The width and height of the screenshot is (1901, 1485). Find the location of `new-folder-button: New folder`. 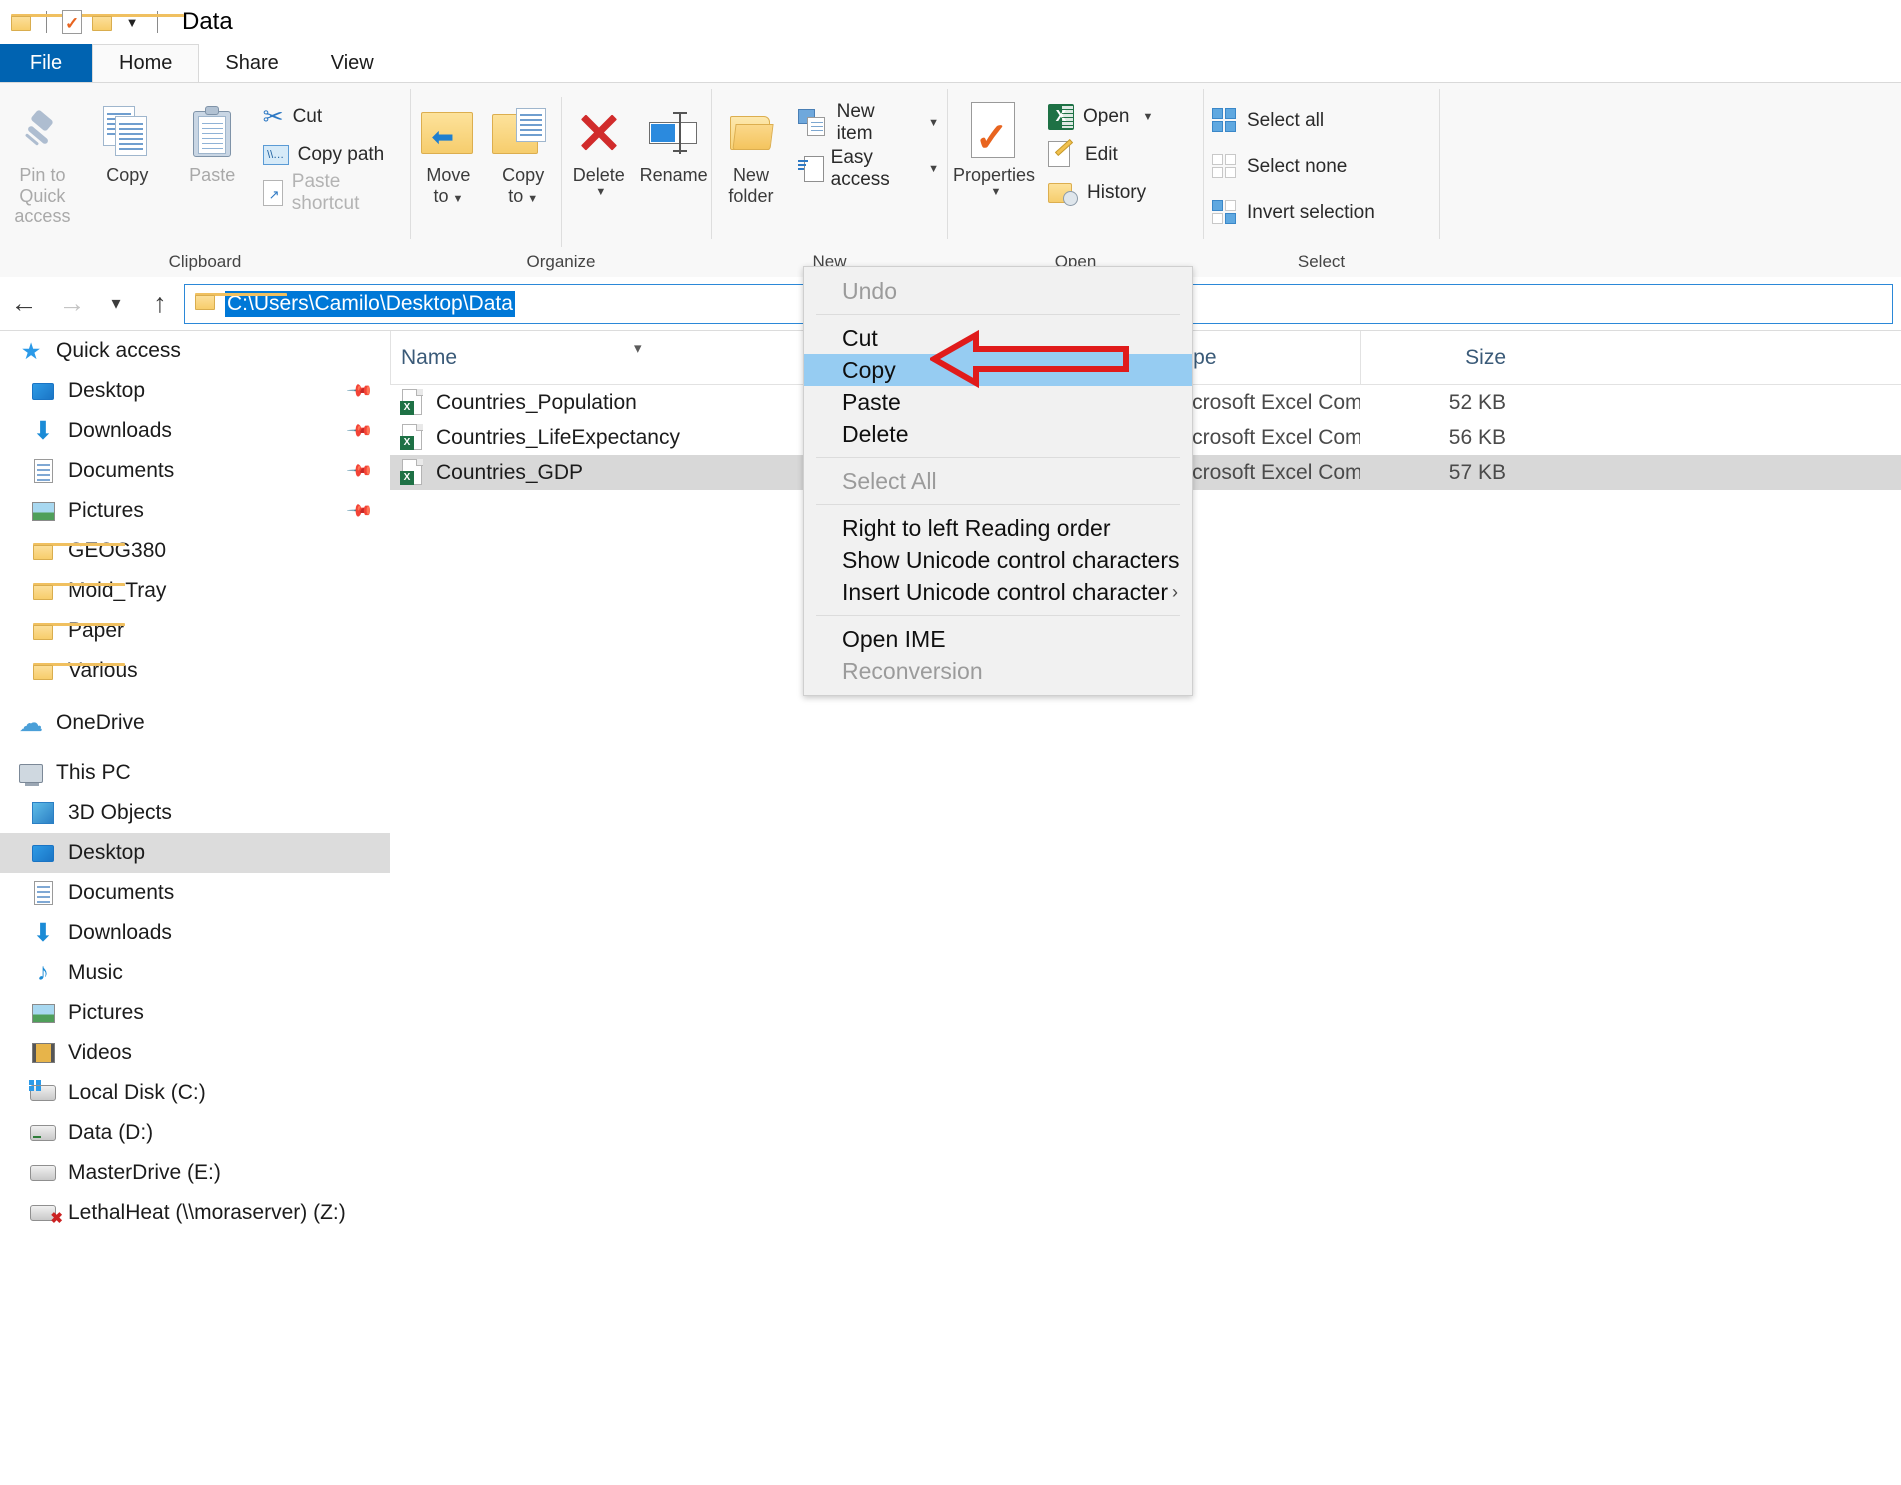

new-folder-button: New folder is located at coordinates (751, 148).